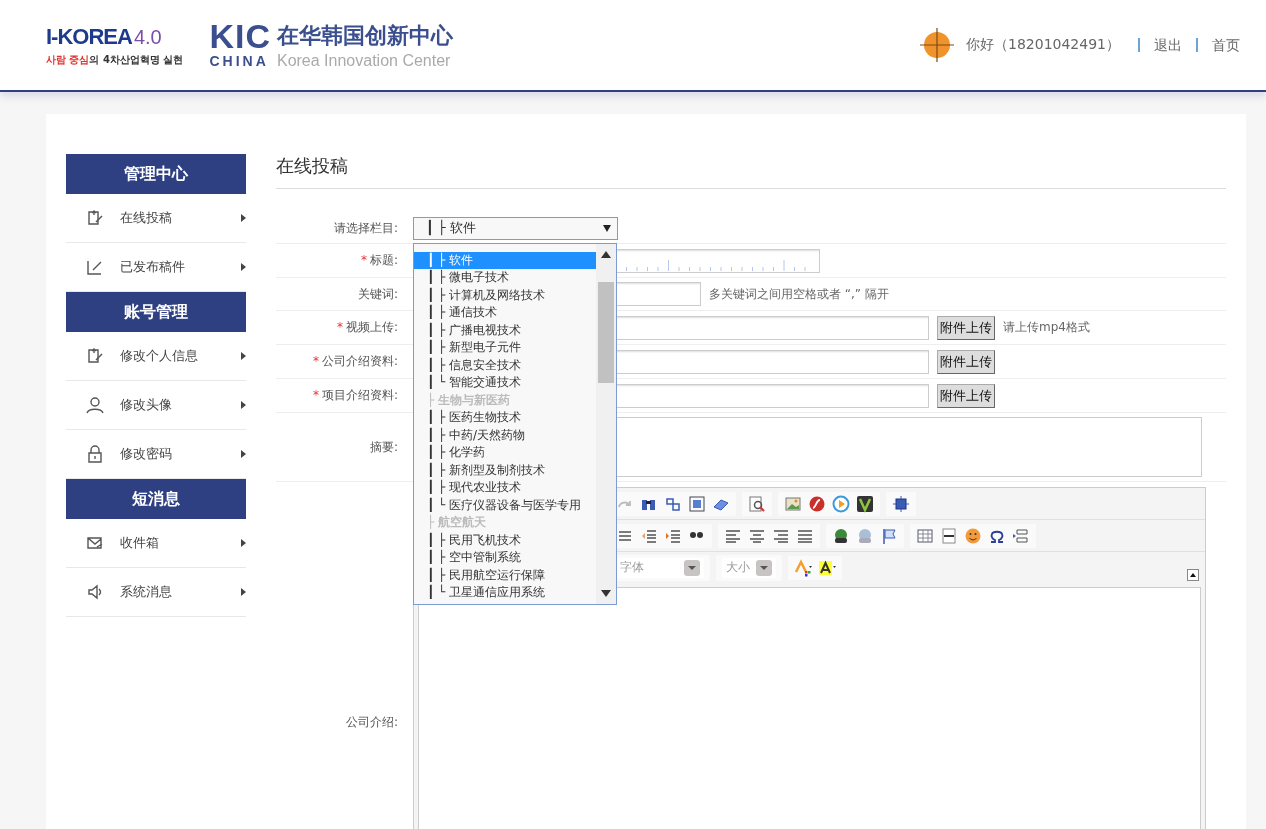  Describe the element at coordinates (239, 61) in the screenshot. I see `logo-subtitle: CHINA` at that location.